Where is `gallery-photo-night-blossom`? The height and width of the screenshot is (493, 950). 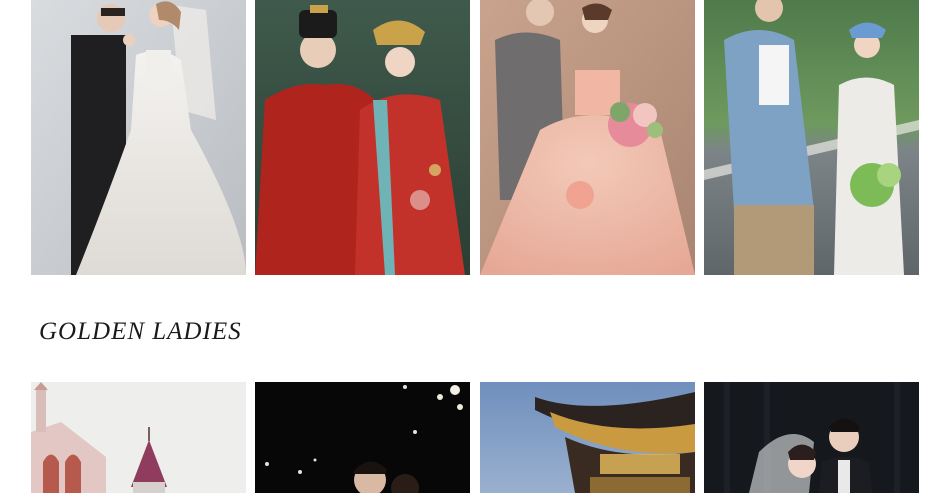
gallery-photo-night-blossom is located at coordinates (362, 437).